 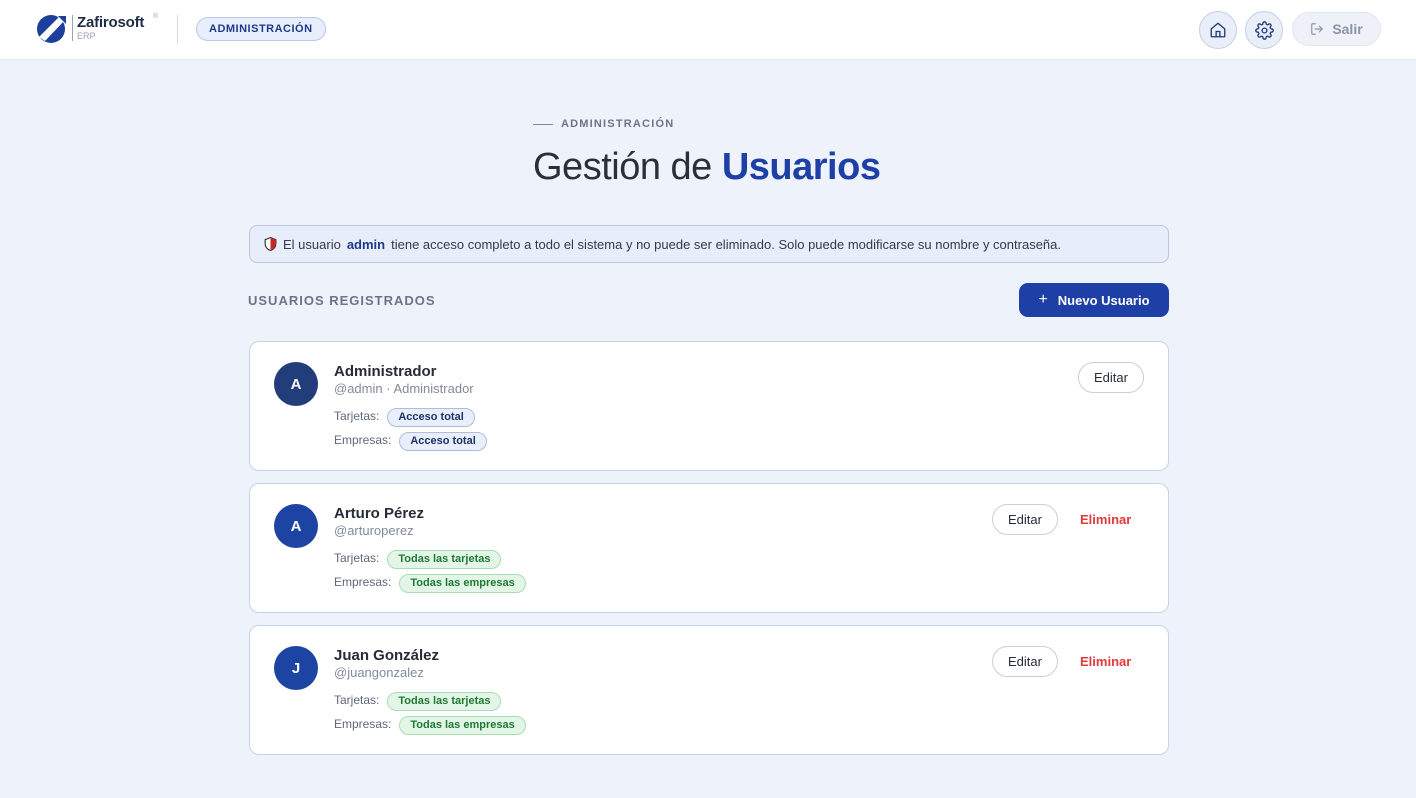 I want to click on registered-mark: ®, so click(x=156, y=16).